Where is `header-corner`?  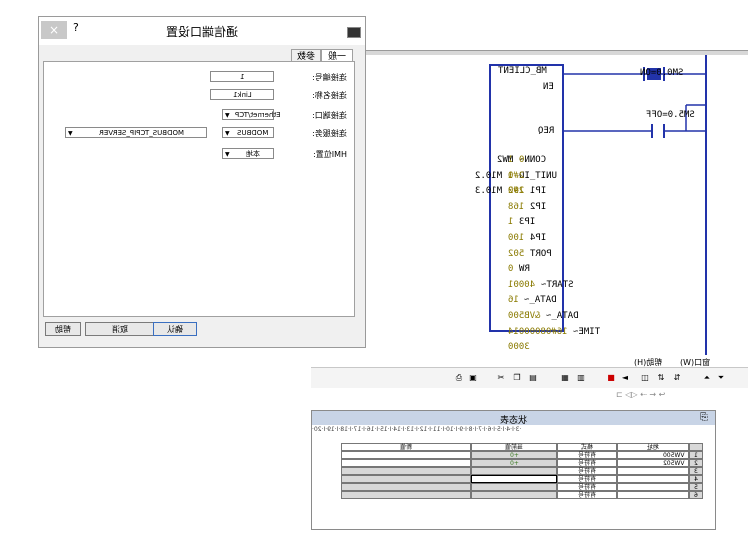
header-corner is located at coordinates (696, 447).